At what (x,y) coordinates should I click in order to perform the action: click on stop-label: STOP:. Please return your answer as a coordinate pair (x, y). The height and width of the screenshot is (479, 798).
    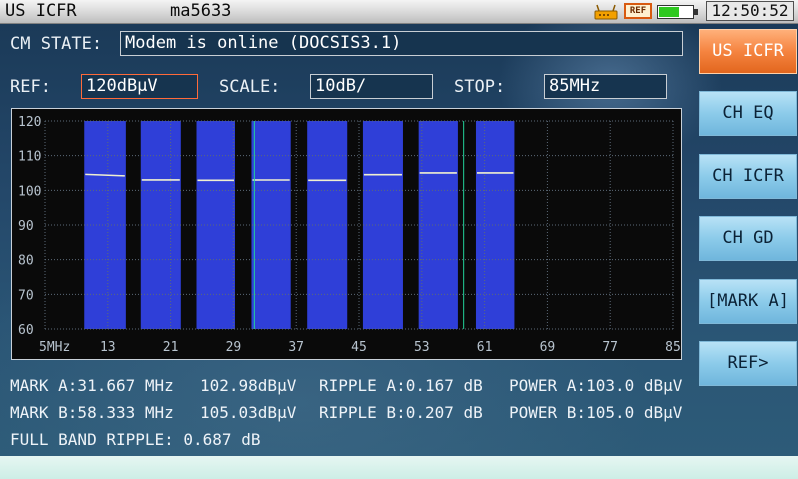
    Looking at the image, I should click on (480, 87).